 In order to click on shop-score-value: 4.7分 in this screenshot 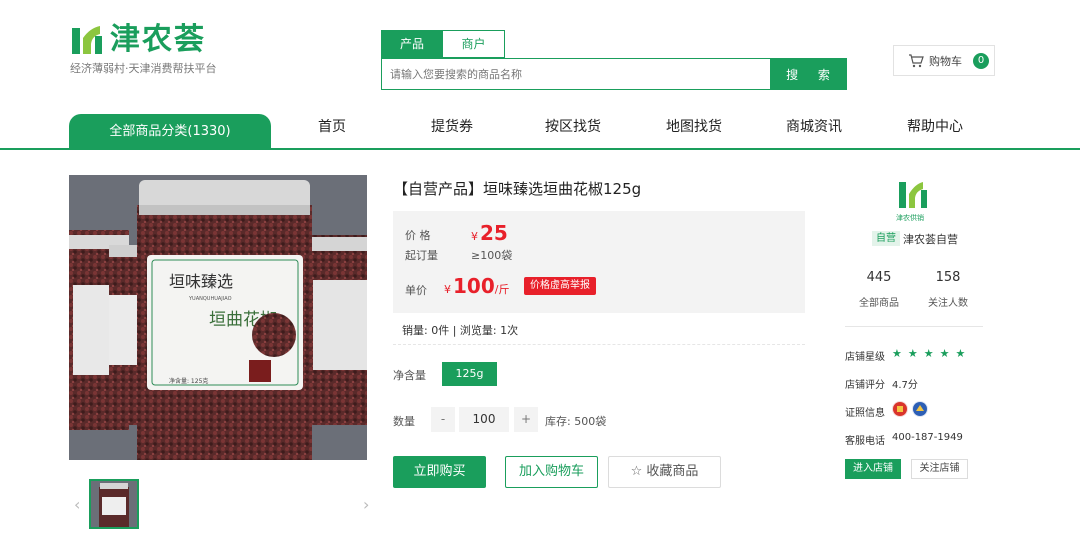, I will do `click(905, 385)`.